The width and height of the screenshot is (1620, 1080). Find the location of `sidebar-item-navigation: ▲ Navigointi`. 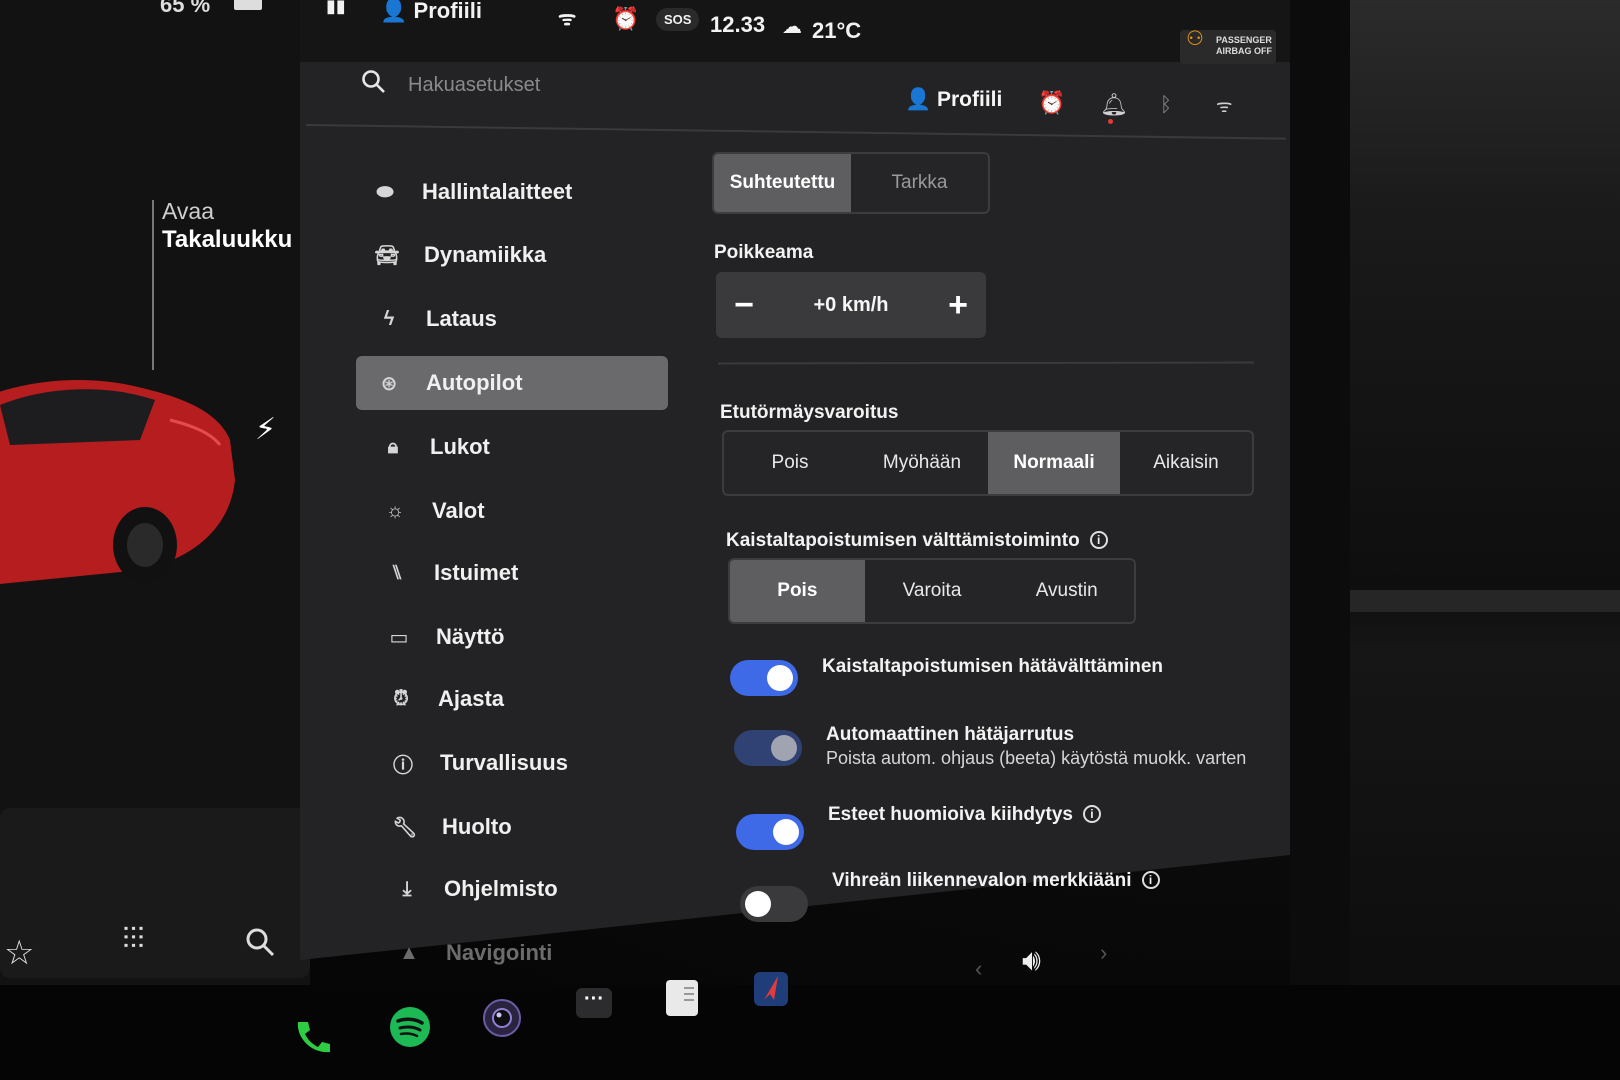

sidebar-item-navigation: ▲ Navigointi is located at coordinates (544, 953).